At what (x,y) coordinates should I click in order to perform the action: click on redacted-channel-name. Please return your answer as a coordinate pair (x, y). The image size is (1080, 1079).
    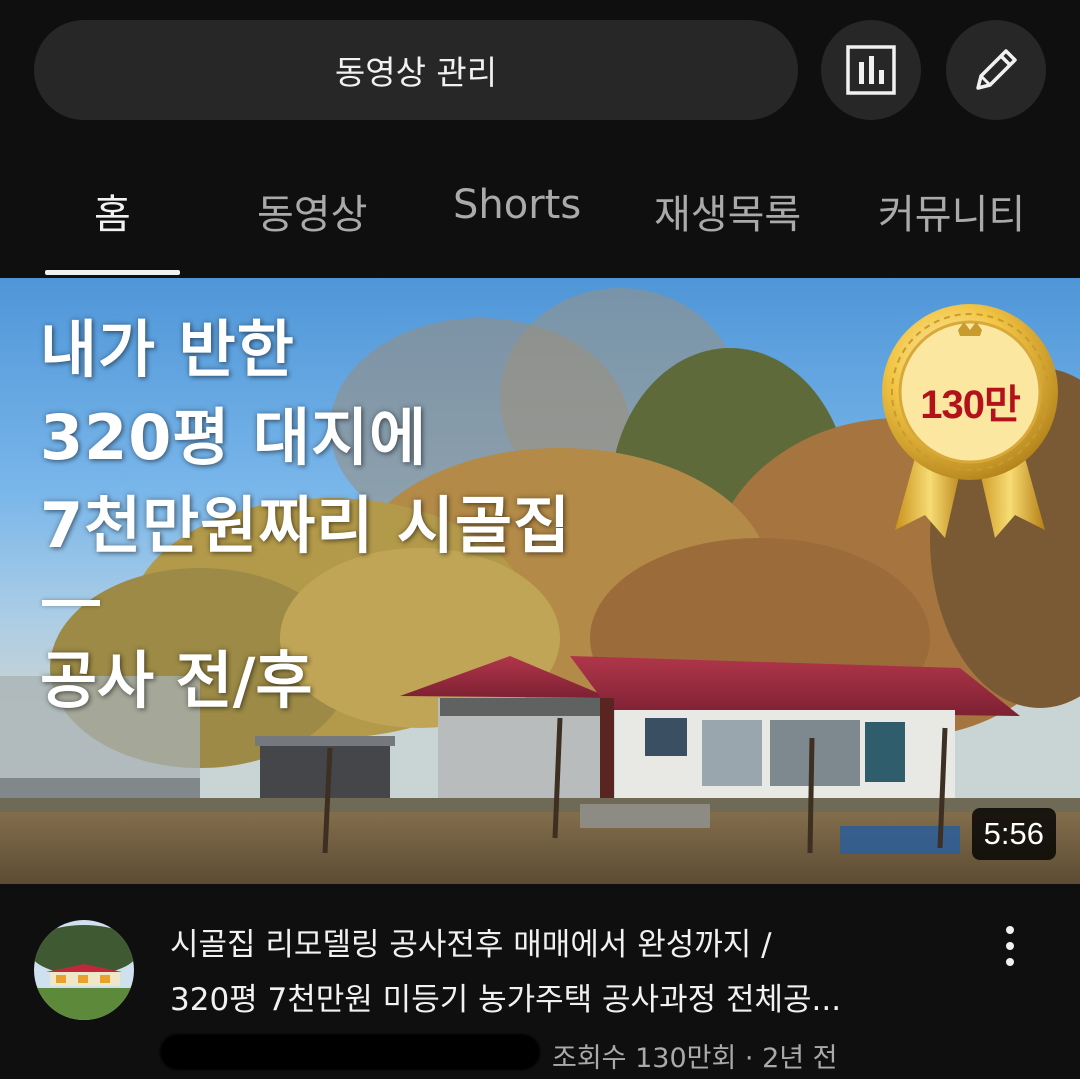
    Looking at the image, I should click on (350, 1052).